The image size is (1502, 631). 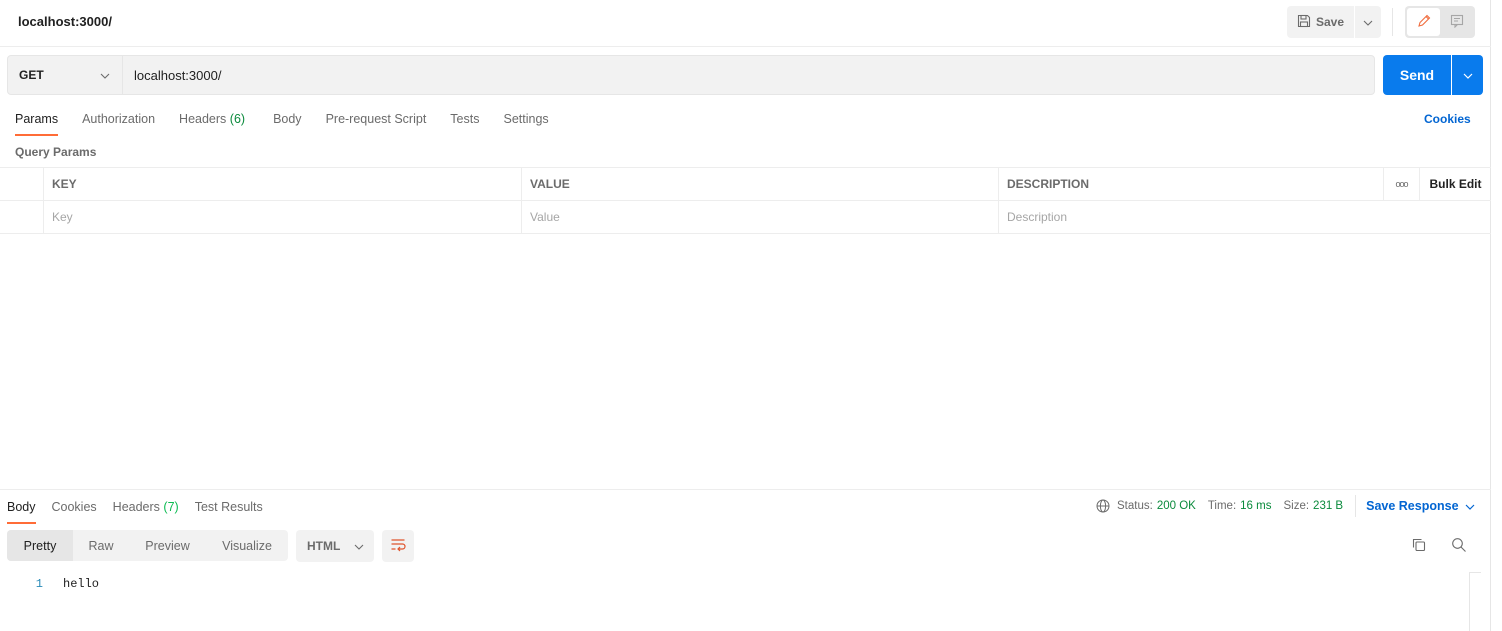 I want to click on description-input: Description, so click(x=1245, y=217).